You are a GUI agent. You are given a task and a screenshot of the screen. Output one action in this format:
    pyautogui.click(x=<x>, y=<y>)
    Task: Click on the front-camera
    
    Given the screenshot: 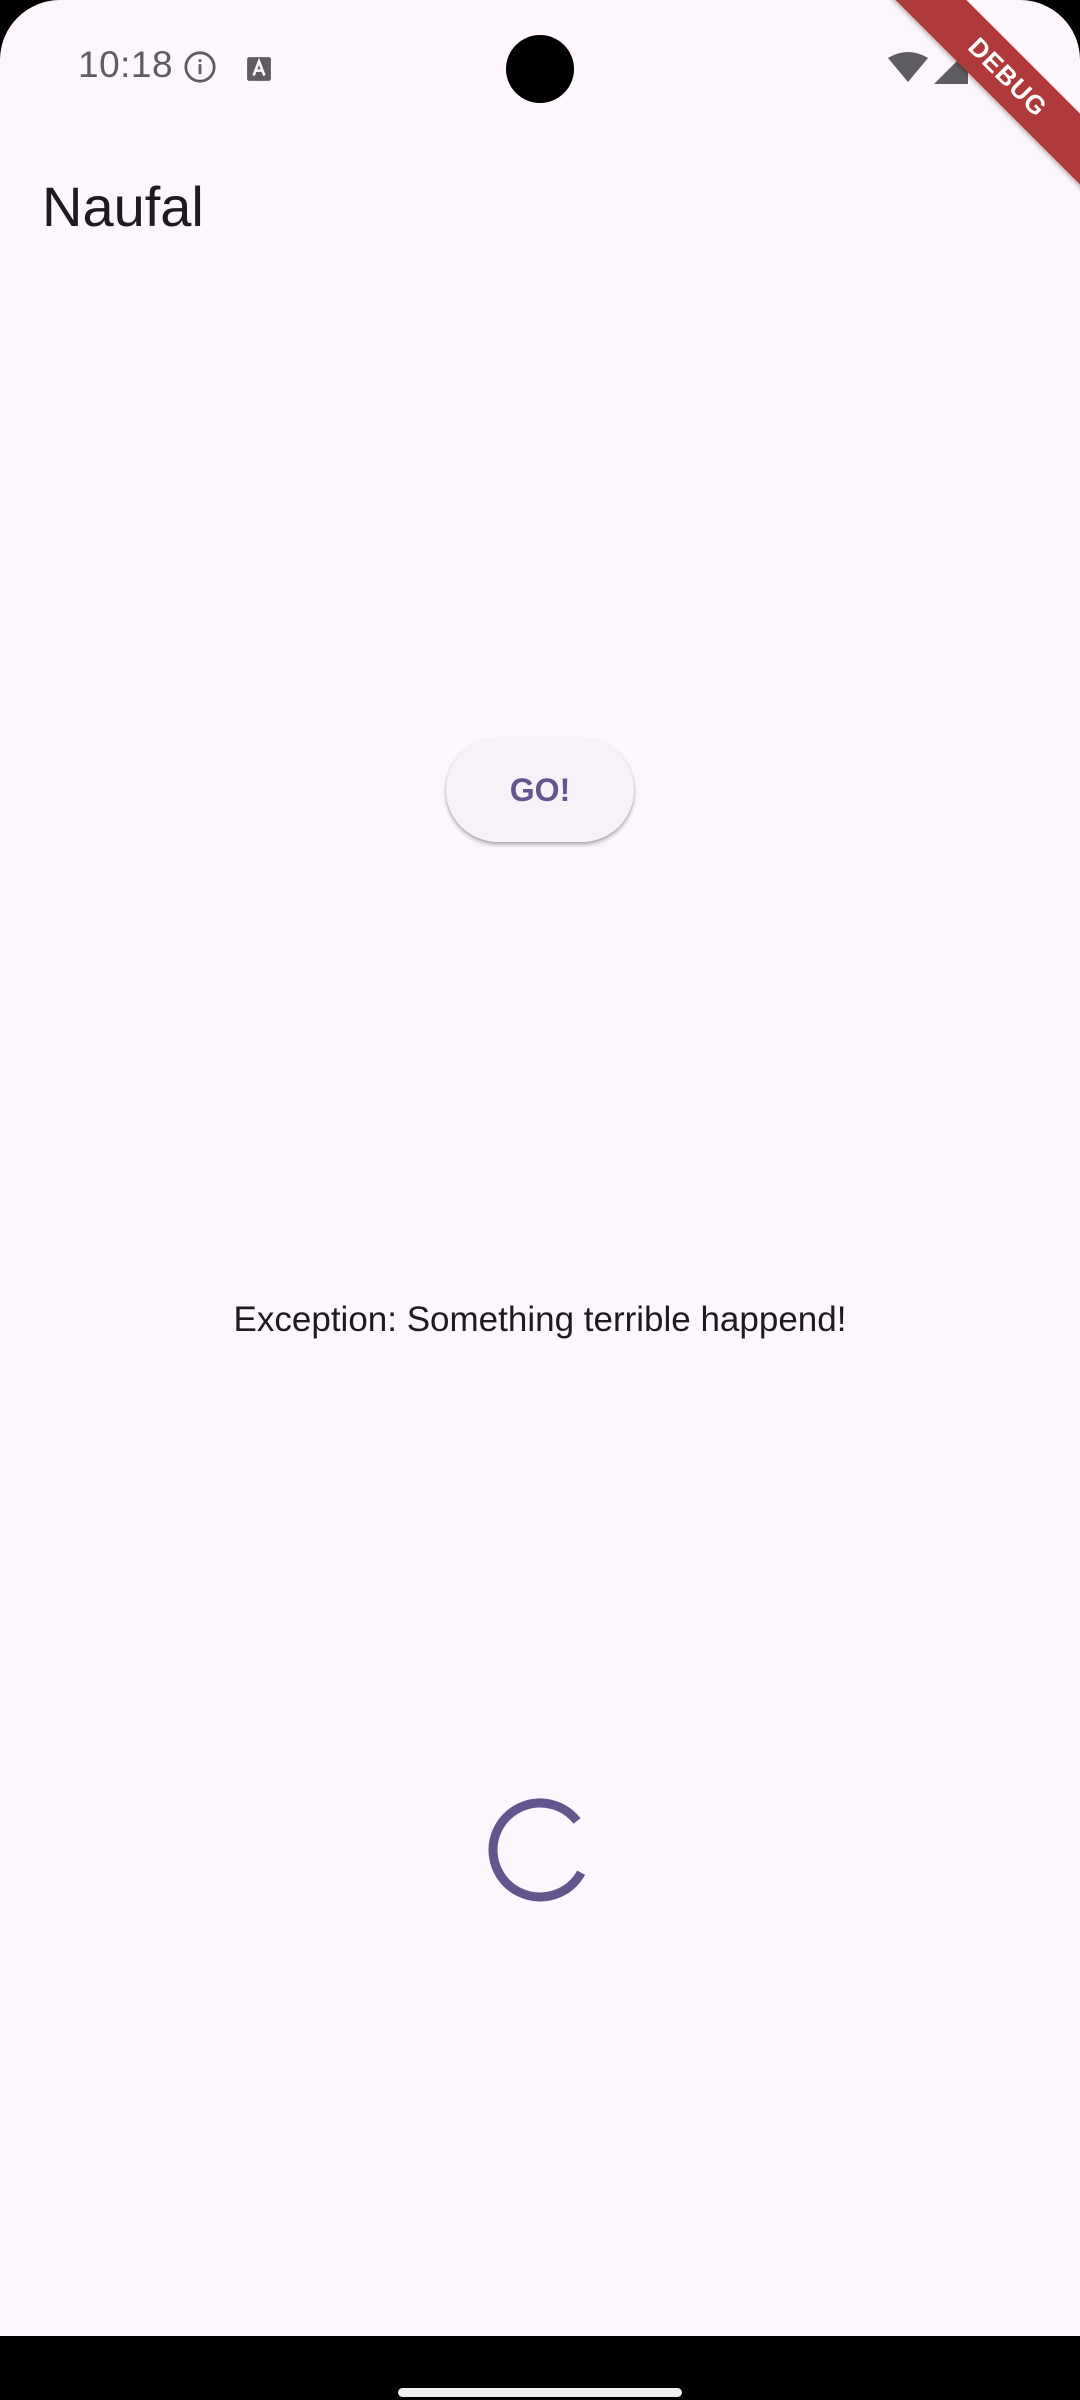 What is the action you would take?
    pyautogui.click(x=540, y=69)
    